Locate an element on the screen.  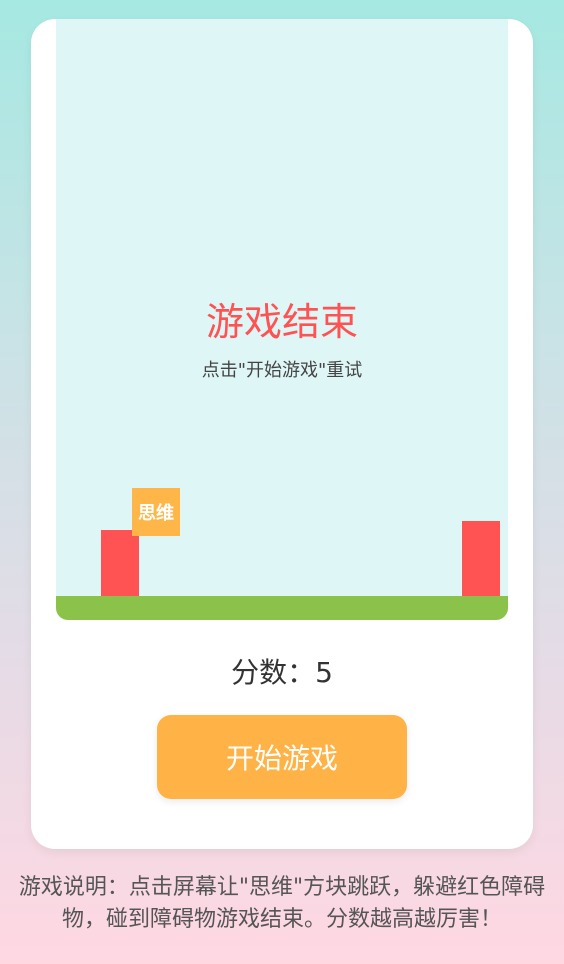
player-label: 思维 is located at coordinates (156, 513).